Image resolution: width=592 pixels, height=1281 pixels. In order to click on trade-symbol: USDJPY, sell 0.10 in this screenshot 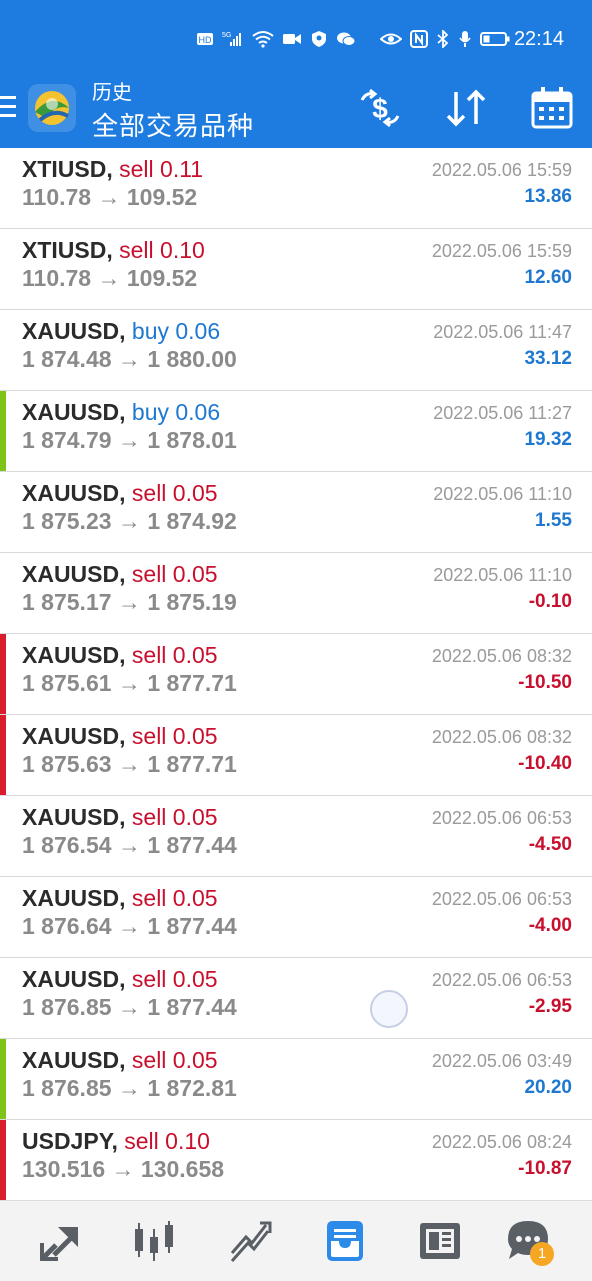, I will do `click(116, 1141)`.